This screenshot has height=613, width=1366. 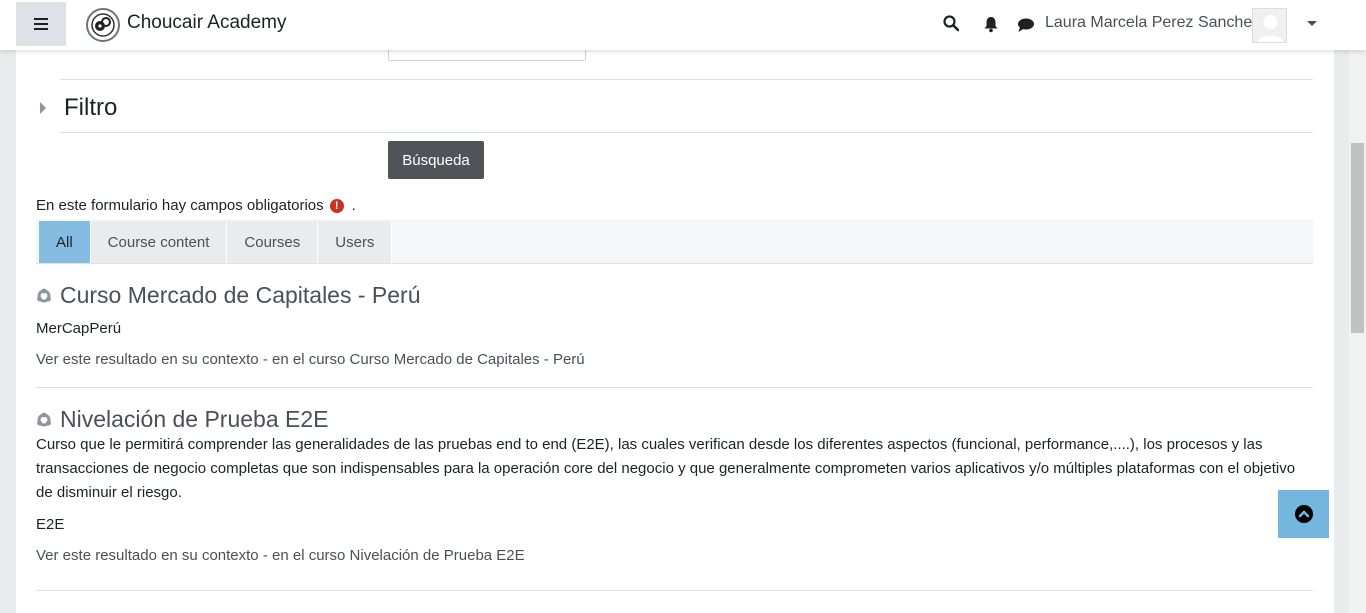 I want to click on chat-icon, so click(x=1026, y=25).